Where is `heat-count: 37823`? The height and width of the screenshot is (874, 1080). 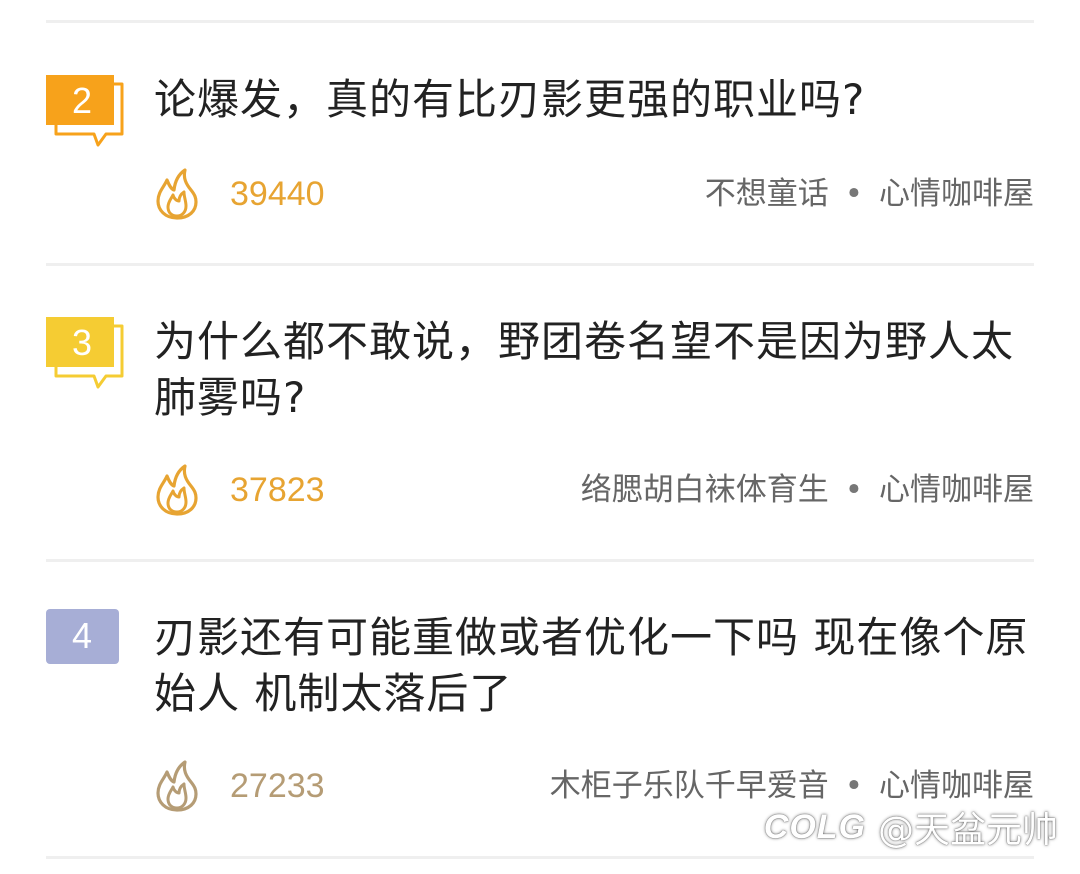 heat-count: 37823 is located at coordinates (277, 490).